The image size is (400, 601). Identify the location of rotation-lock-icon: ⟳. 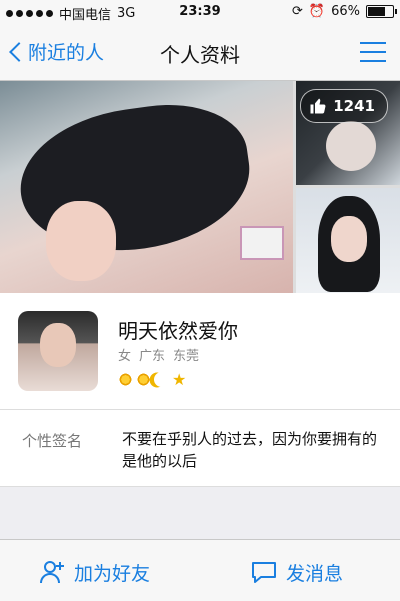
(297, 11).